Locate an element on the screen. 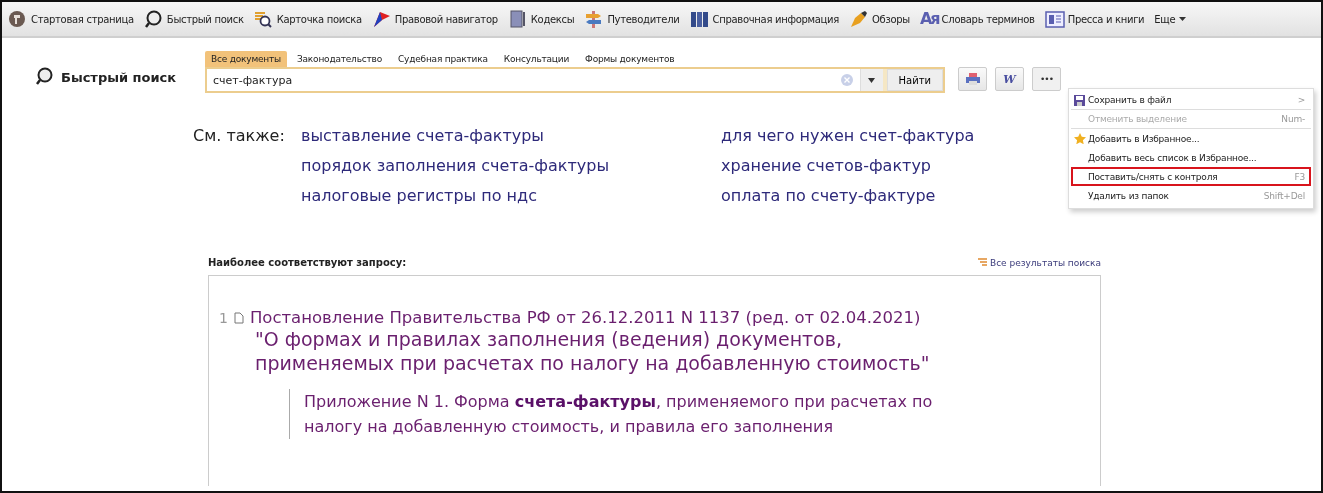  binders-icon is located at coordinates (699, 19).